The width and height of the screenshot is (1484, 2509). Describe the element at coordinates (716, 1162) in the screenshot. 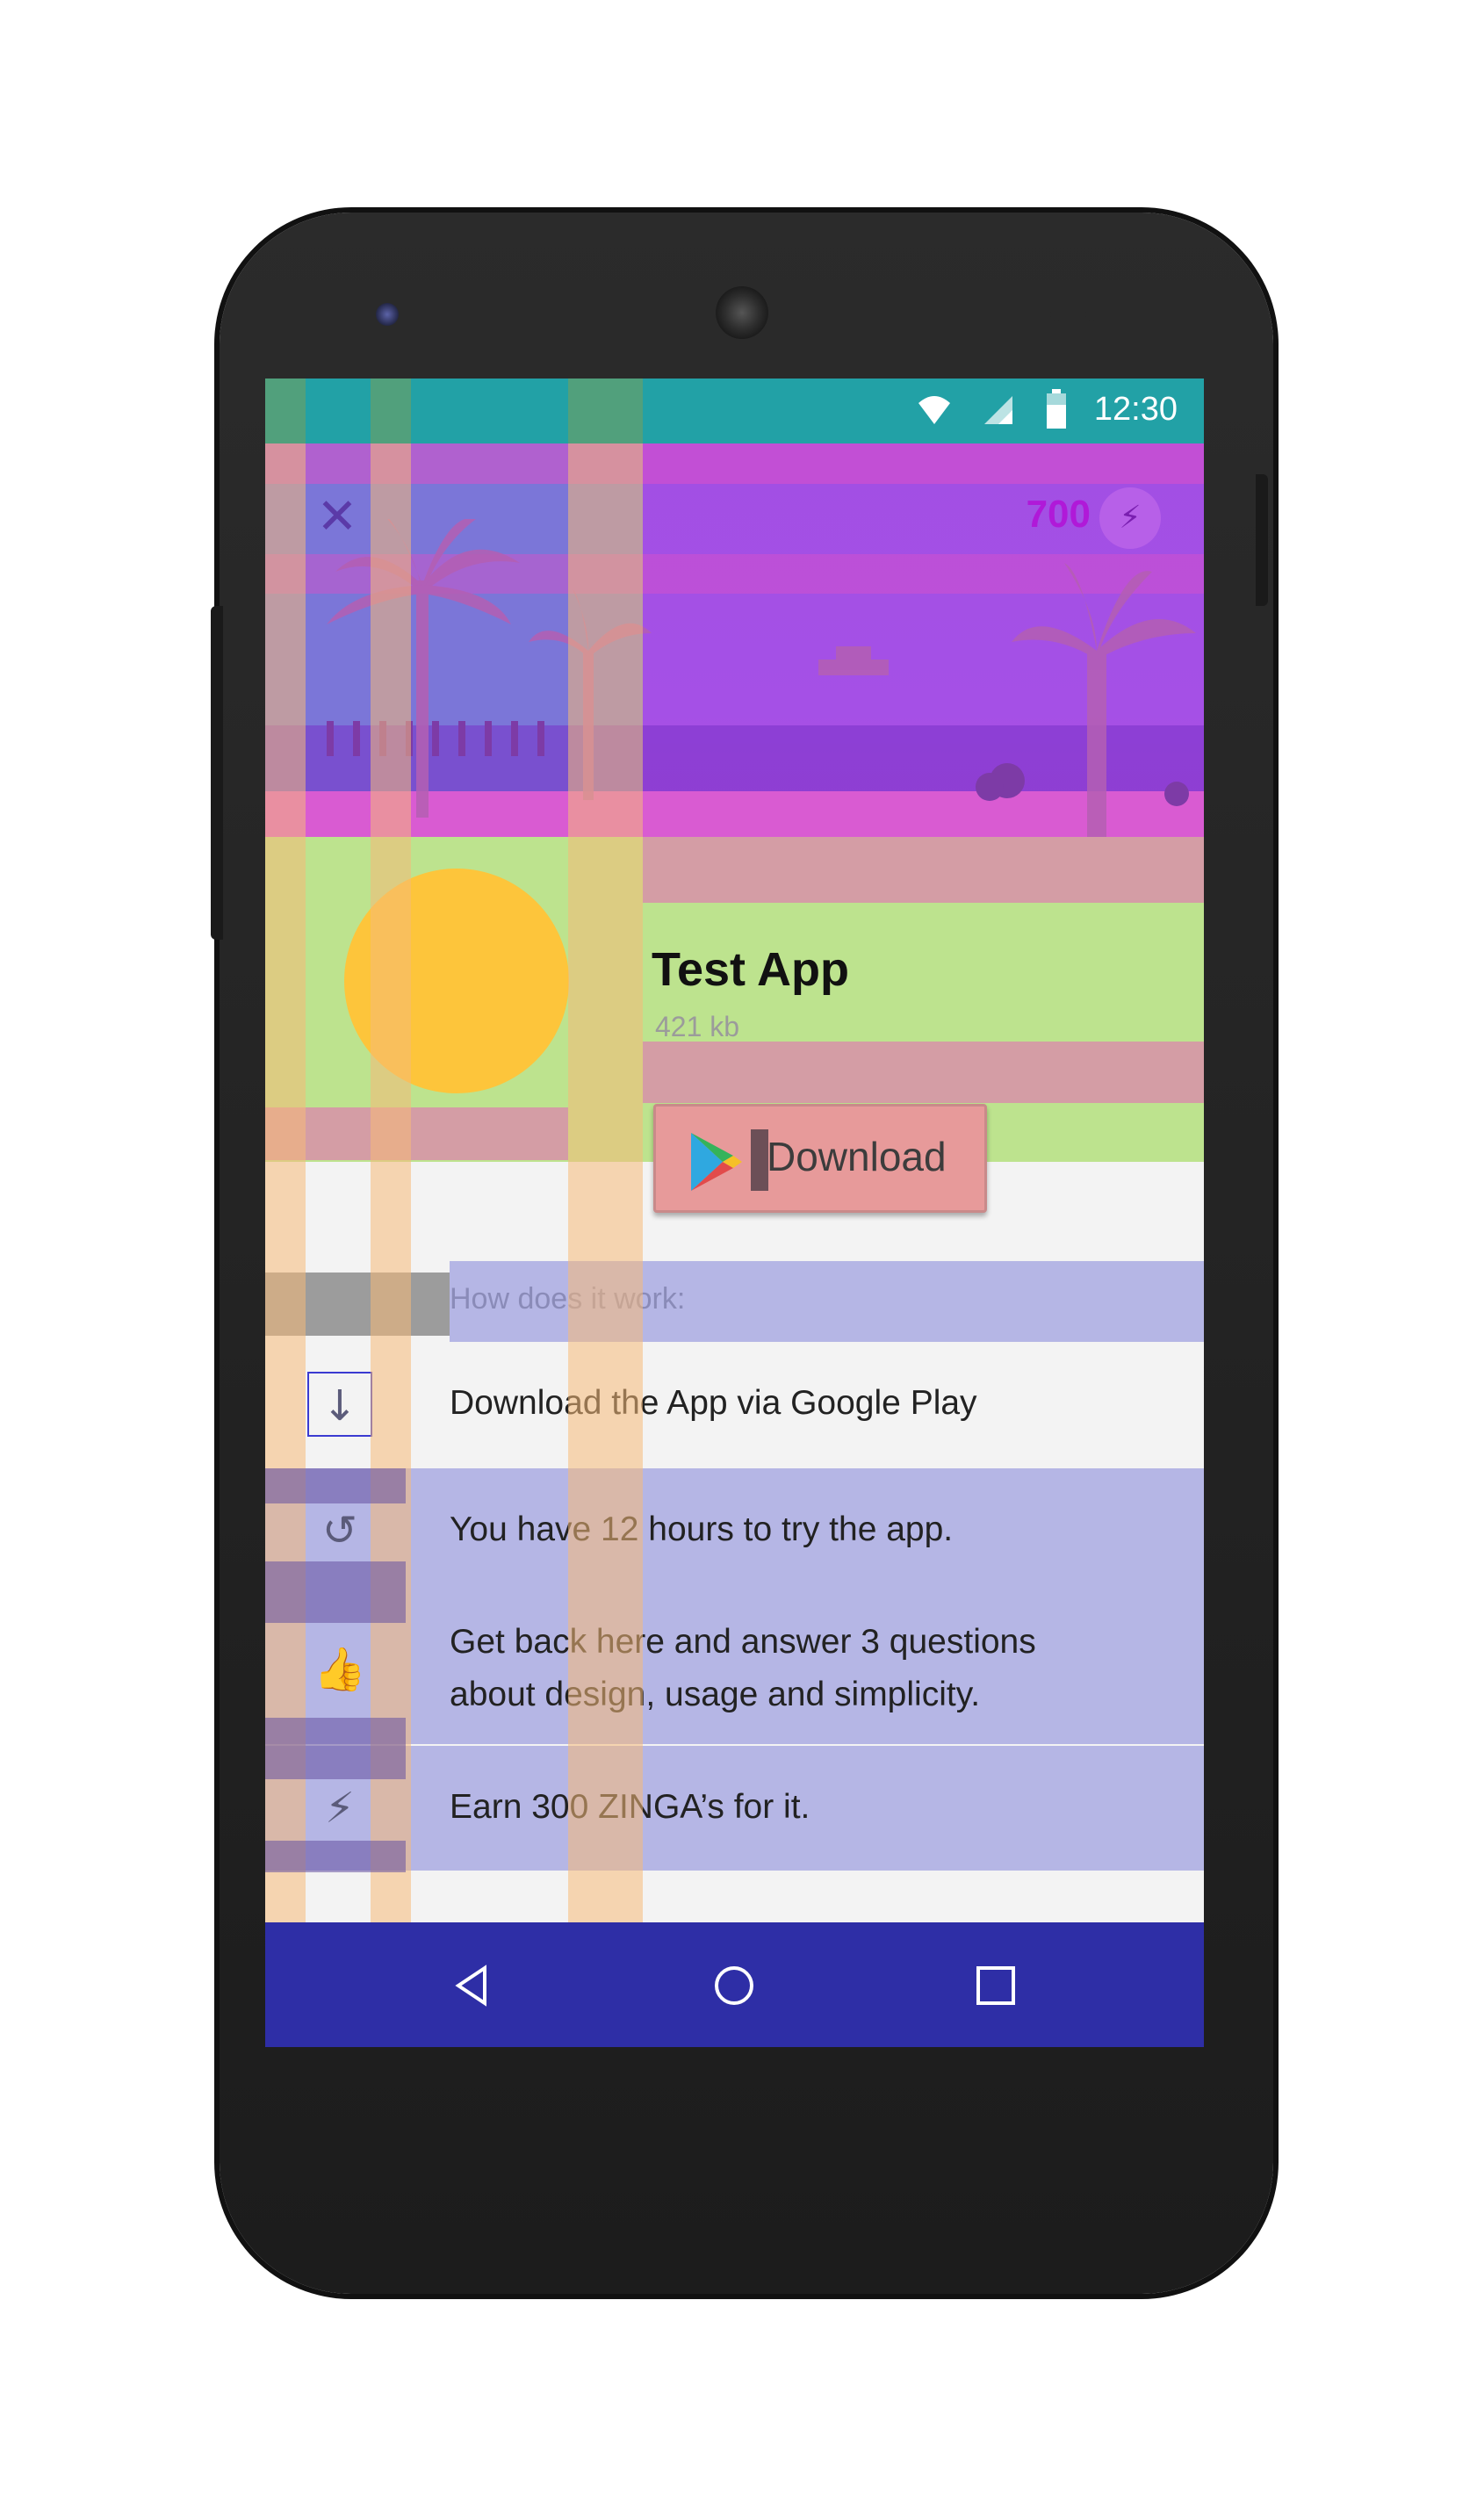

I see `google-play-icon` at that location.